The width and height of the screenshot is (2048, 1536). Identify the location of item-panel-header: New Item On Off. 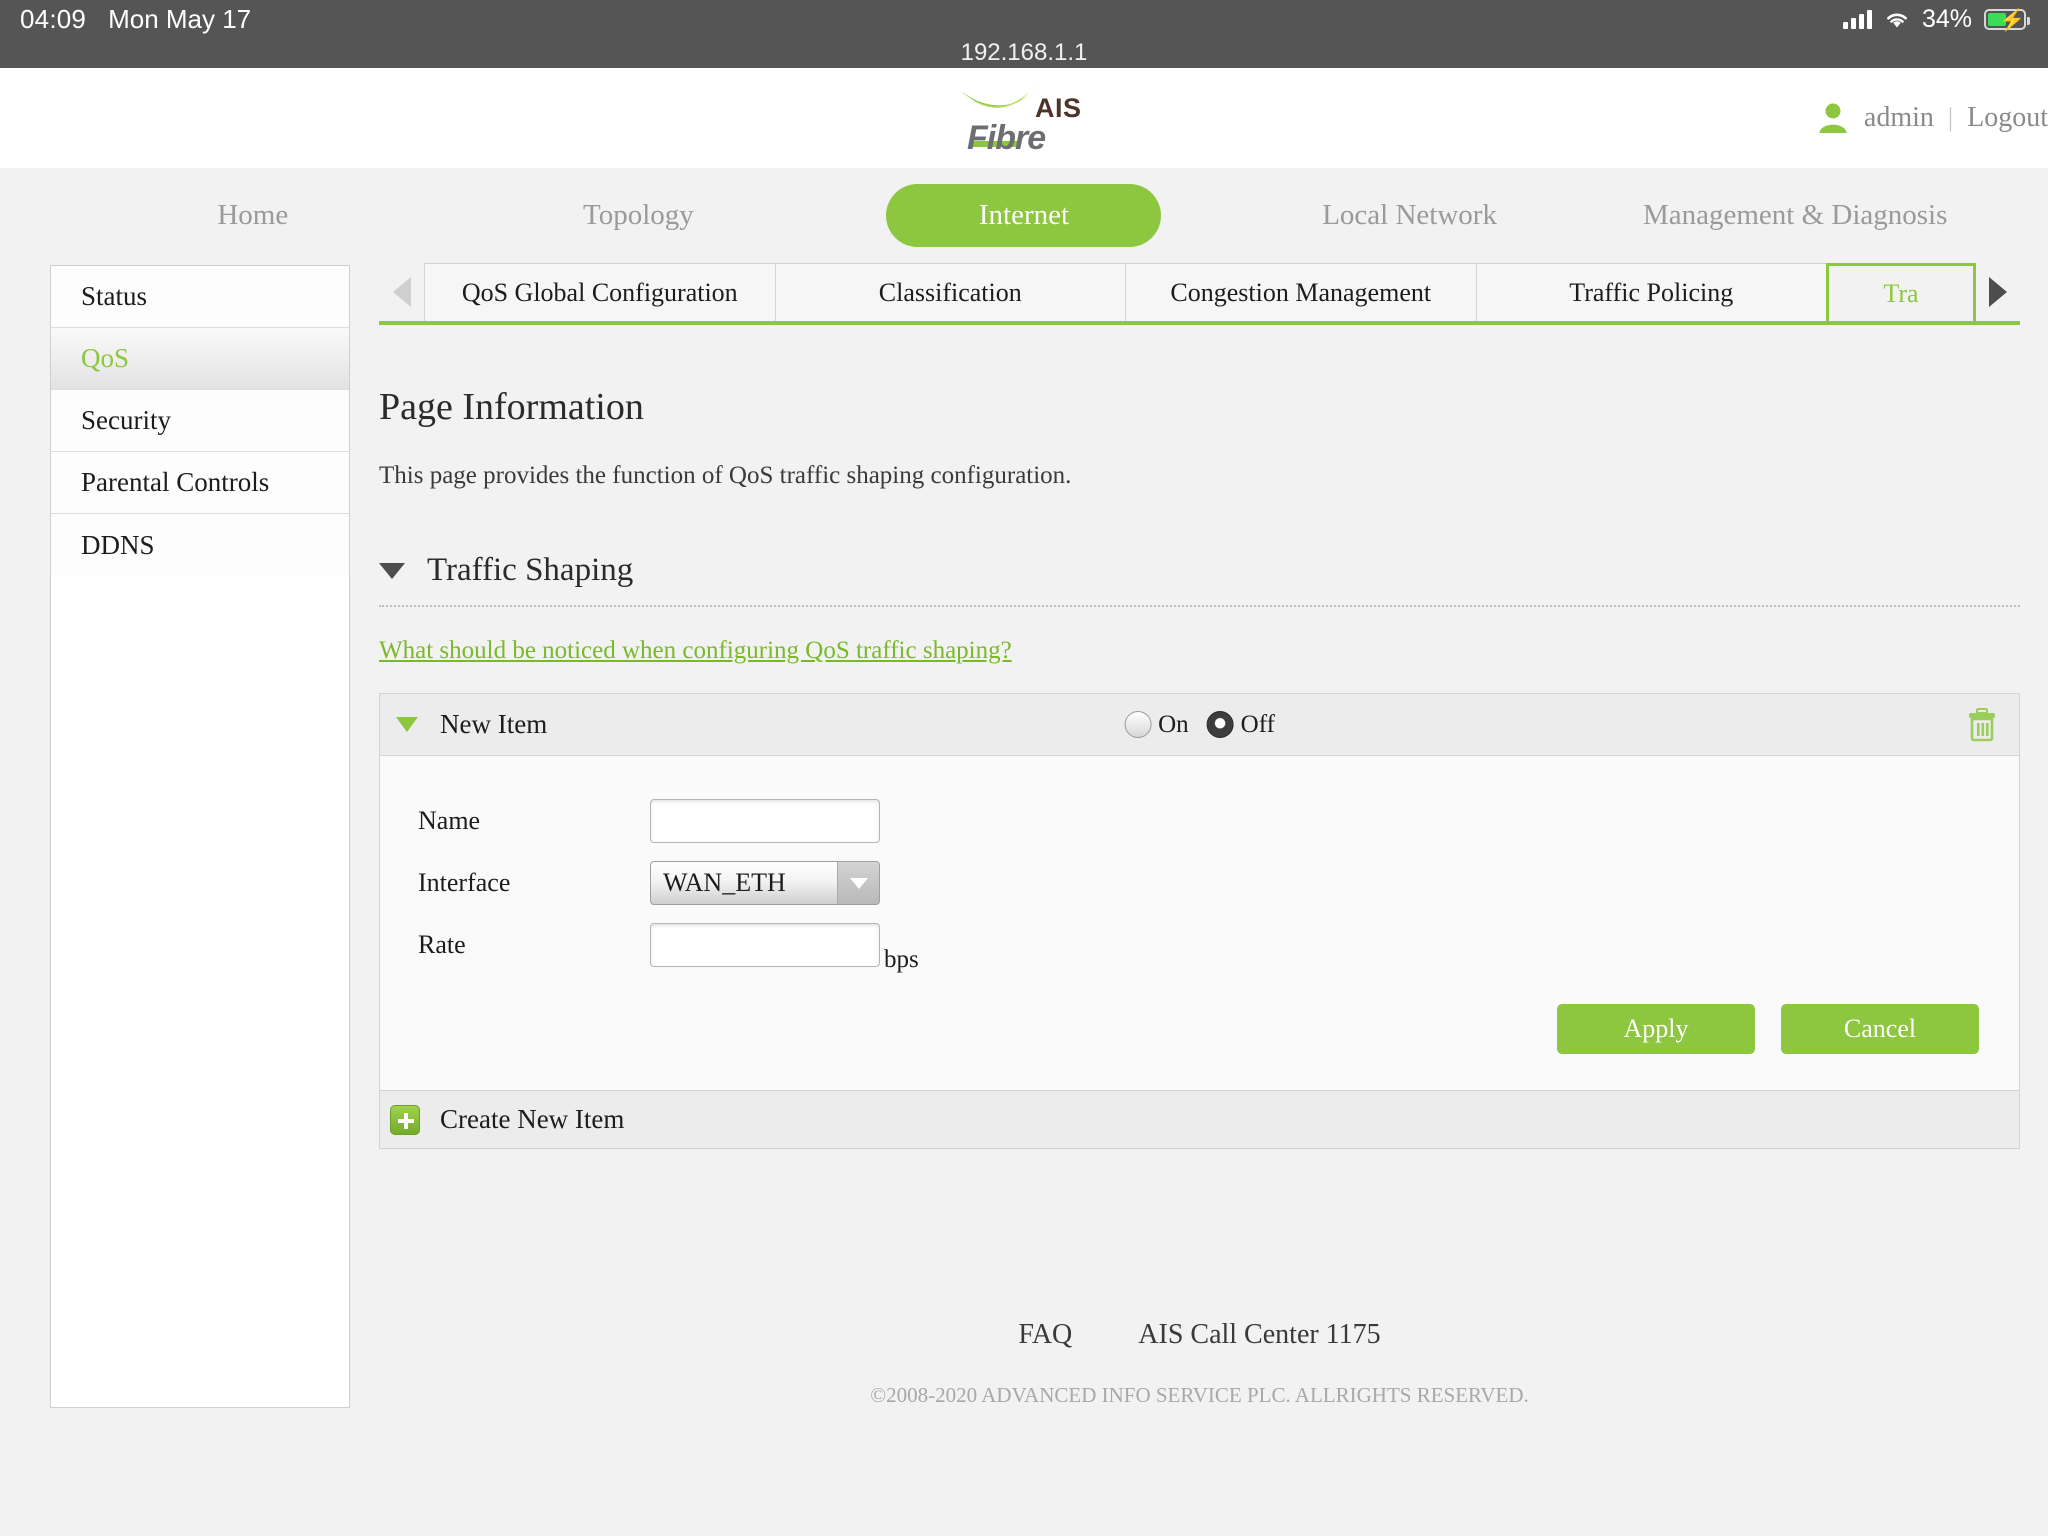
(1199, 725).